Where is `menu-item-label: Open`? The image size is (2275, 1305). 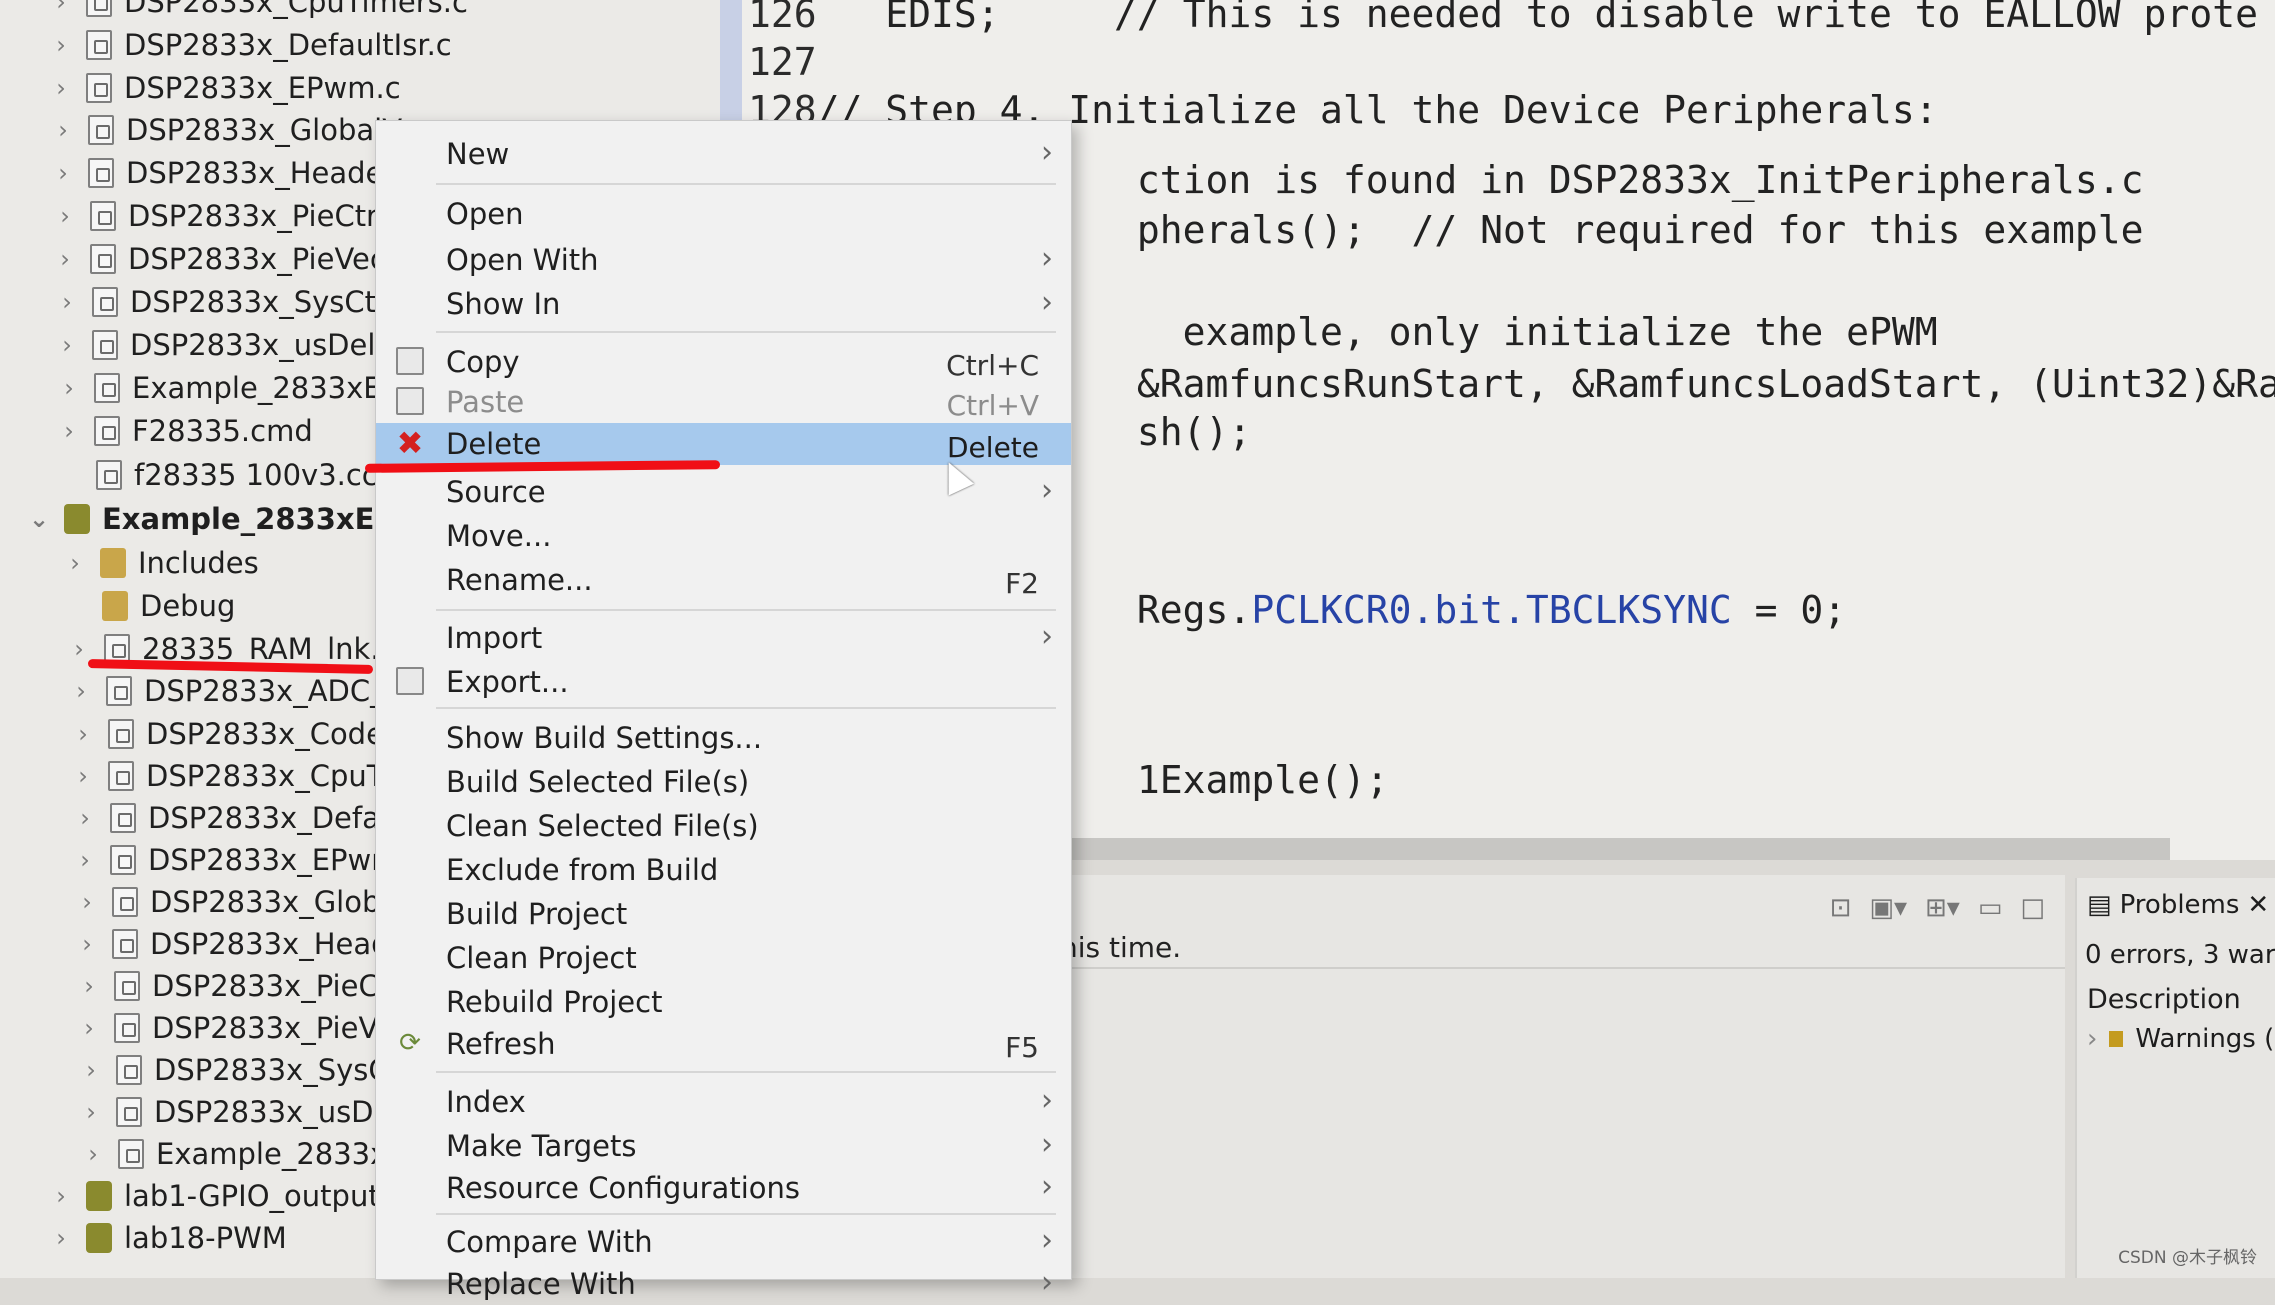
menu-item-label: Open is located at coordinates (485, 214).